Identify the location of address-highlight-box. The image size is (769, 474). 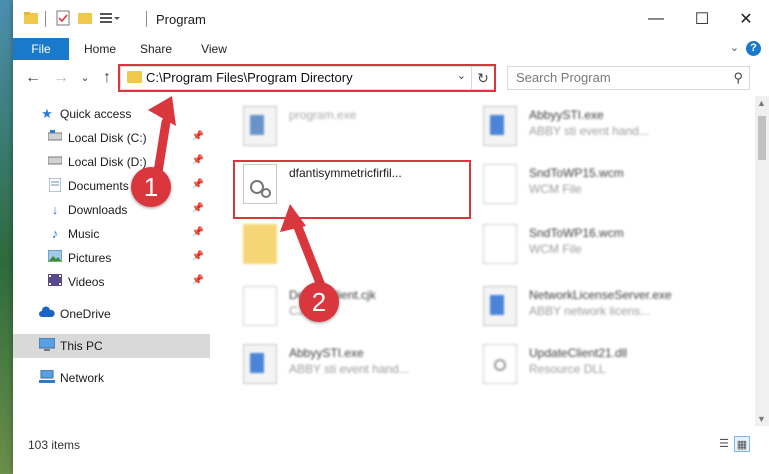
(307, 78).